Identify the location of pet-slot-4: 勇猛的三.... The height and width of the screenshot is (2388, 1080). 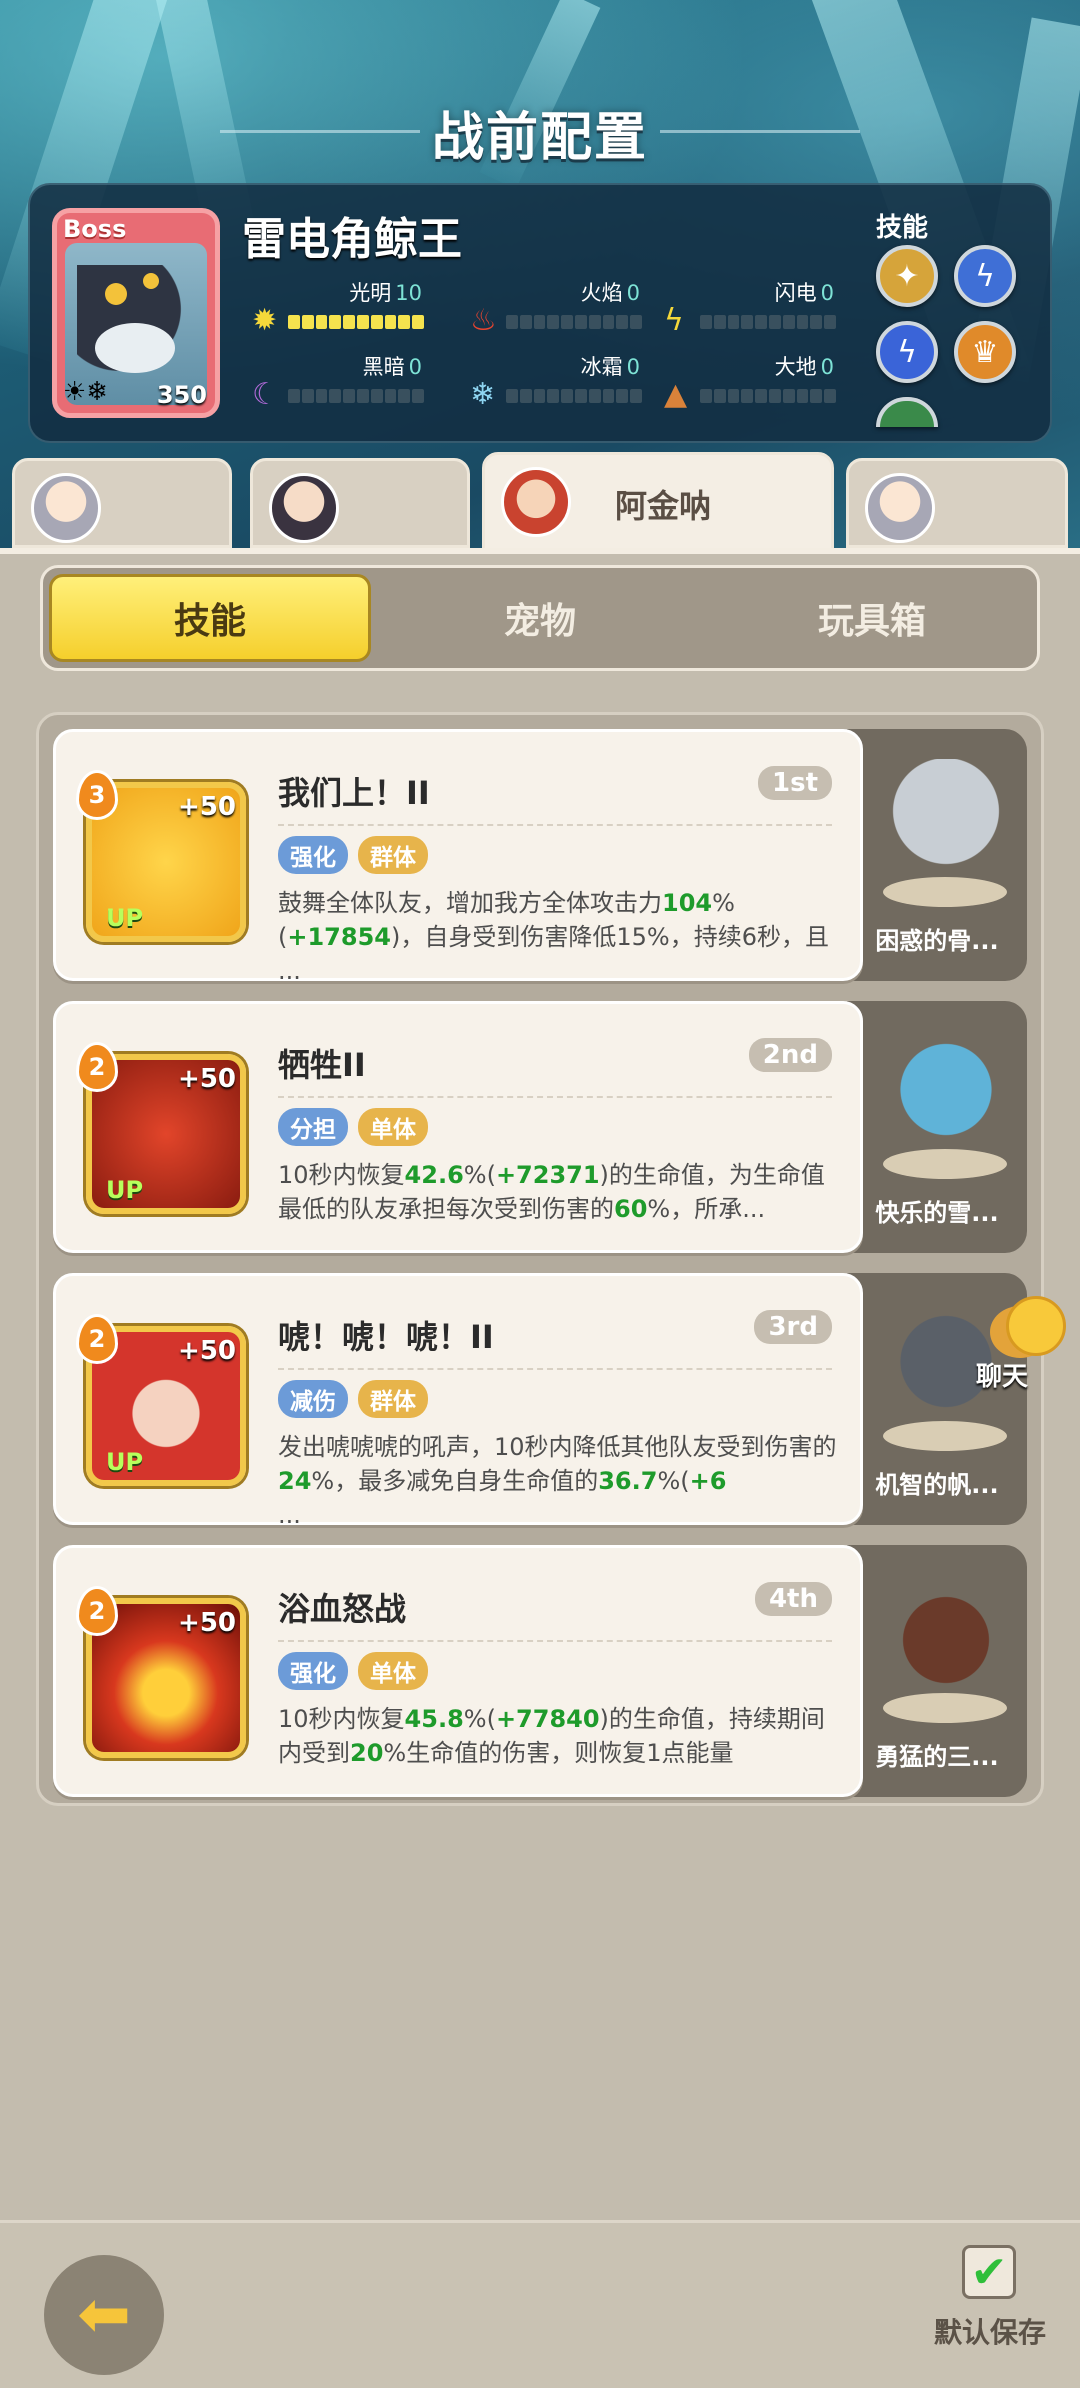
(937, 1671).